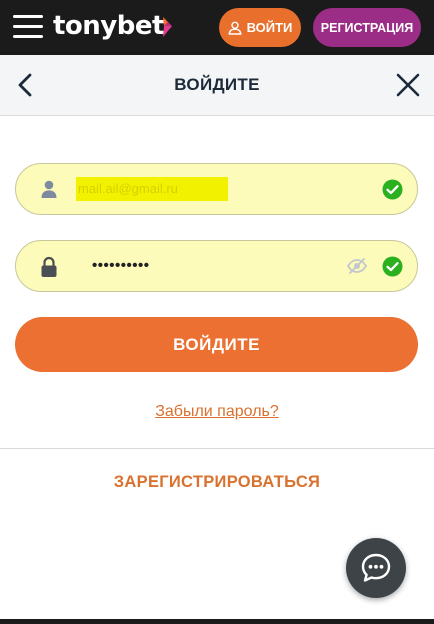 The height and width of the screenshot is (624, 434). Describe the element at coordinates (28, 27) in the screenshot. I see `hamburger-menu-icon` at that location.